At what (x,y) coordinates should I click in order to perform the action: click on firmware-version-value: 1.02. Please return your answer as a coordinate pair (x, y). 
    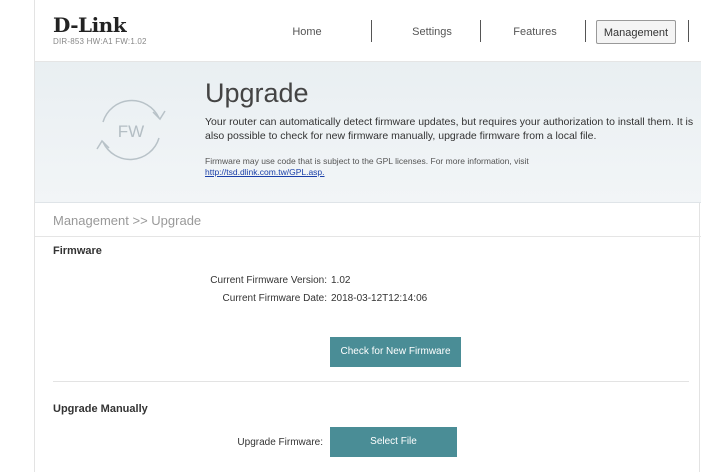
    Looking at the image, I should click on (341, 280).